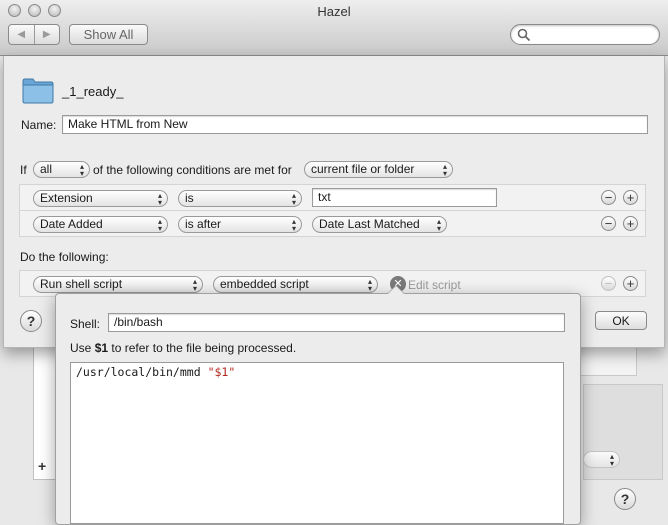 The image size is (668, 525). What do you see at coordinates (202, 348) in the screenshot?
I see `hint-suffix: to refer to the file being processed.` at bounding box center [202, 348].